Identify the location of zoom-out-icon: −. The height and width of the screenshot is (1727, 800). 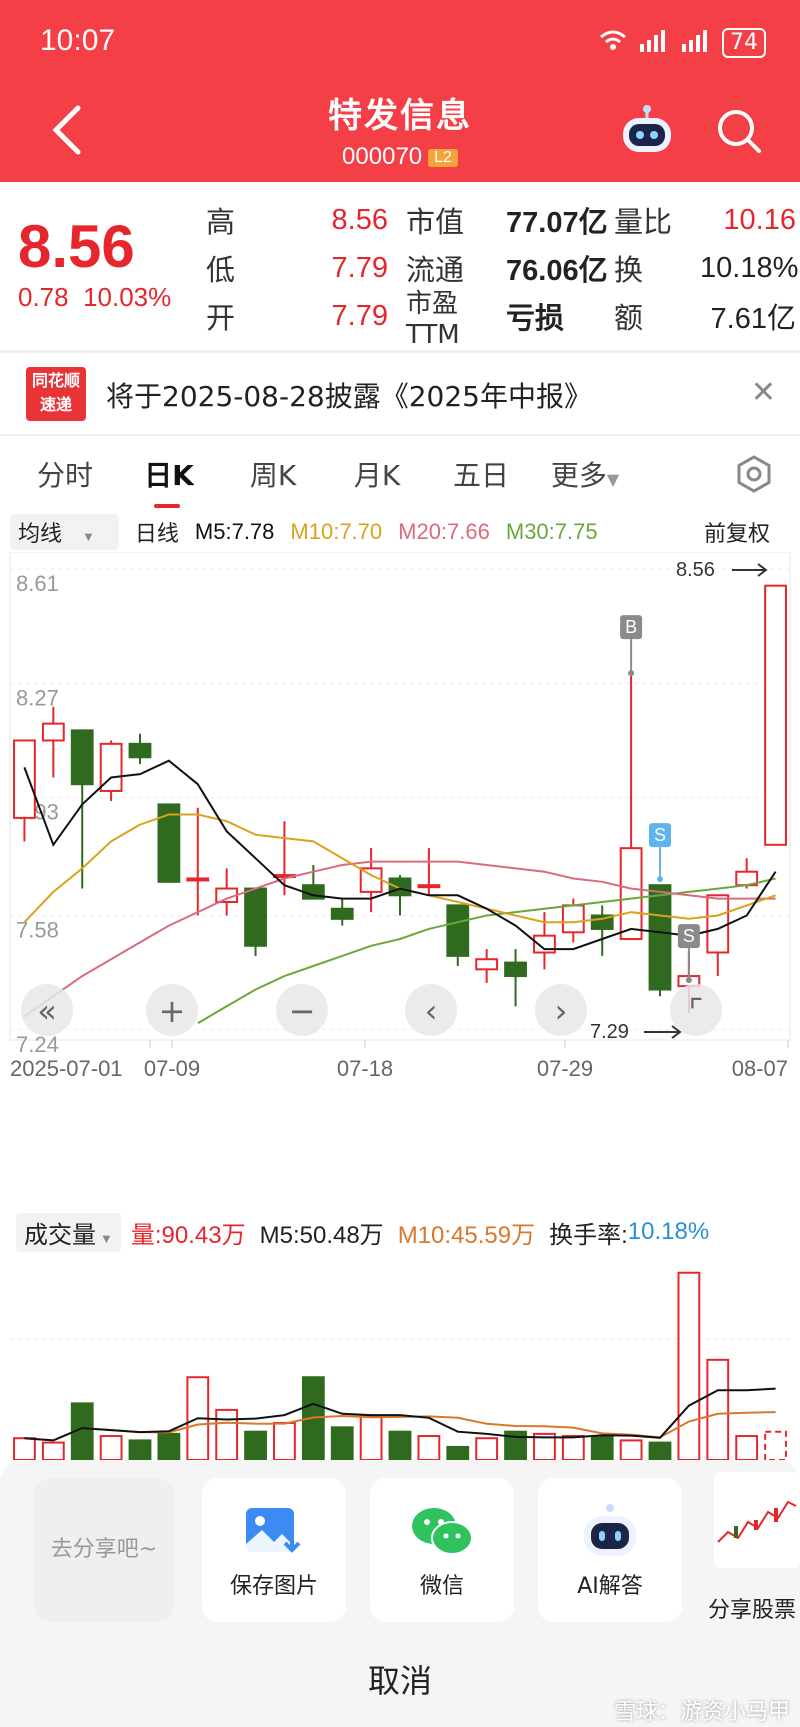
(302, 1010).